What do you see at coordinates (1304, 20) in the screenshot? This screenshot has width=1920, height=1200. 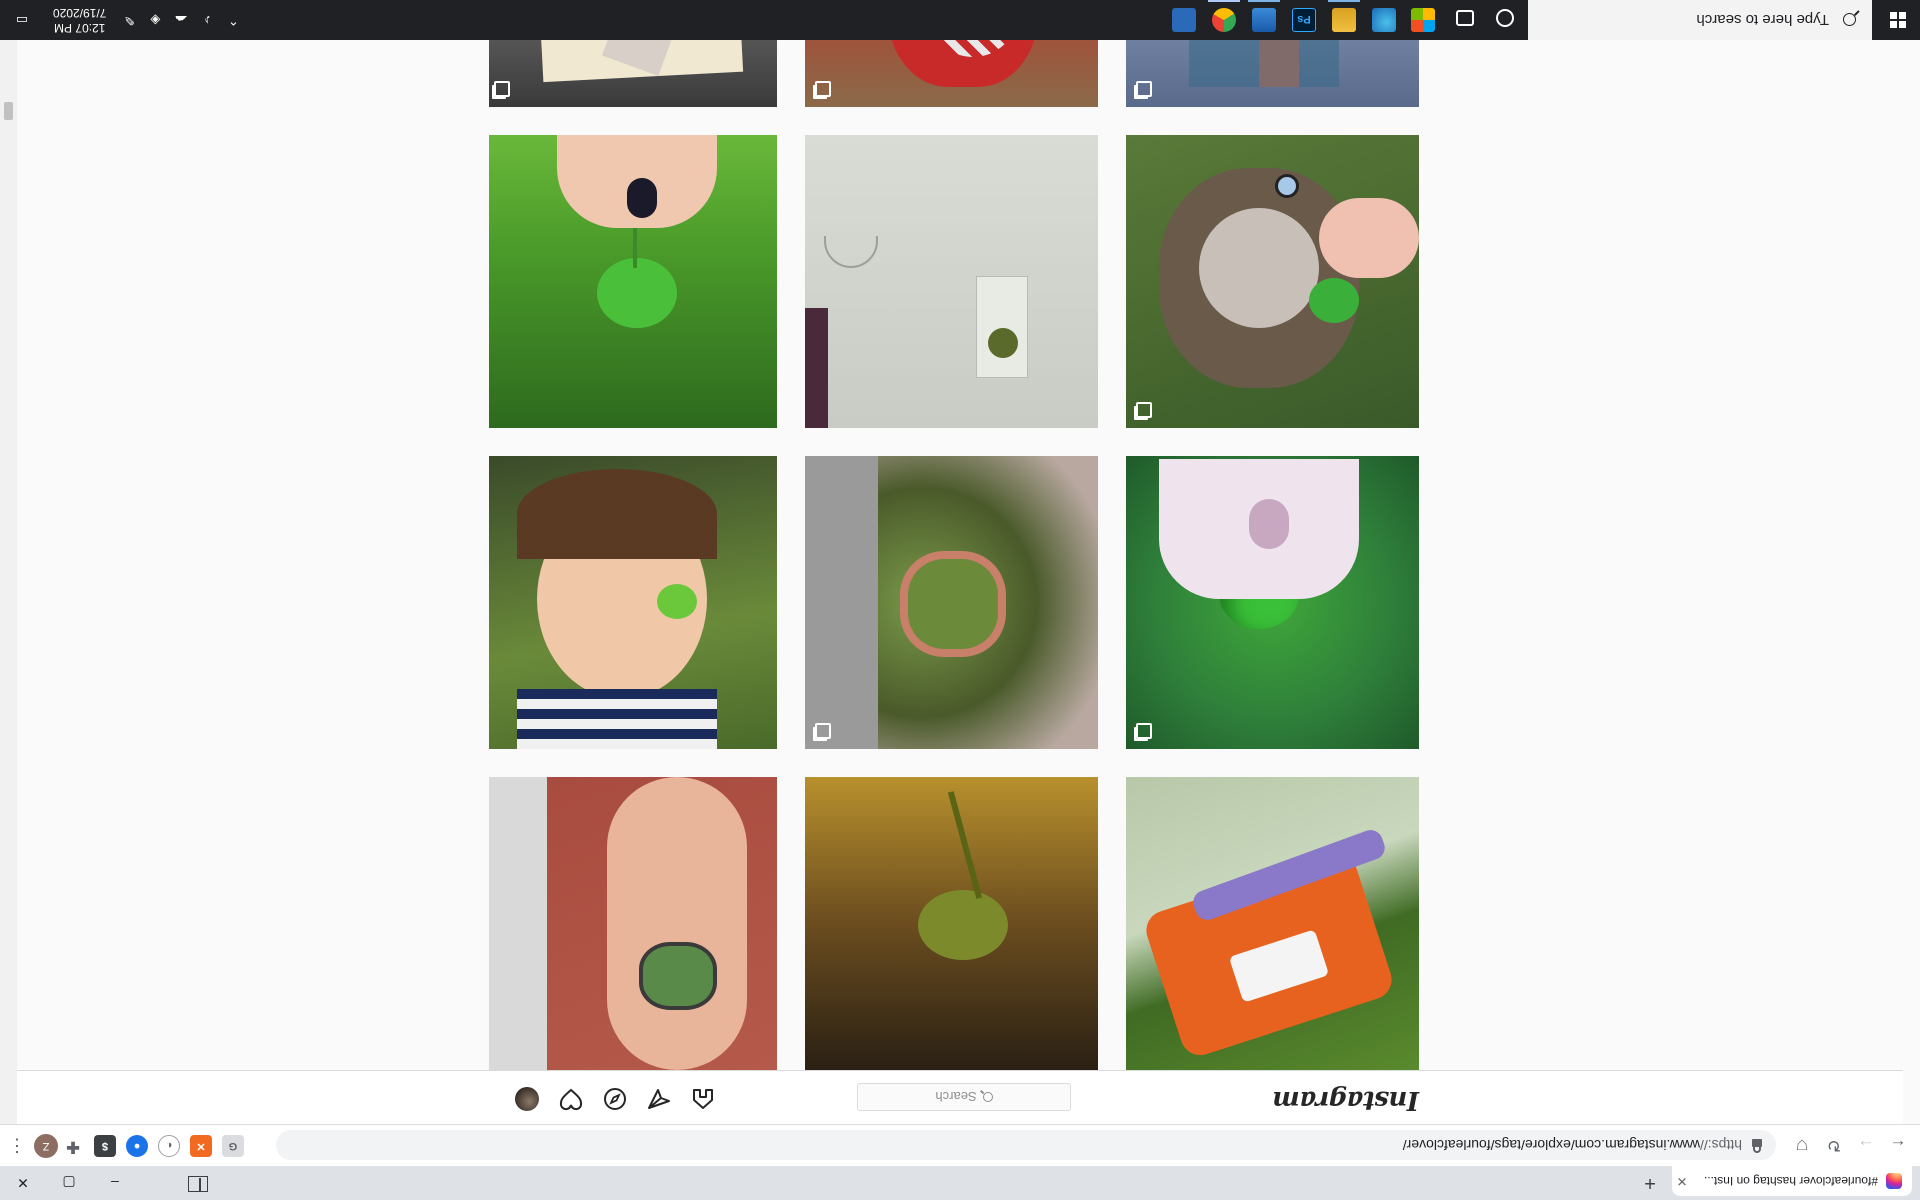 I see `photoshop-icon: Ps` at bounding box center [1304, 20].